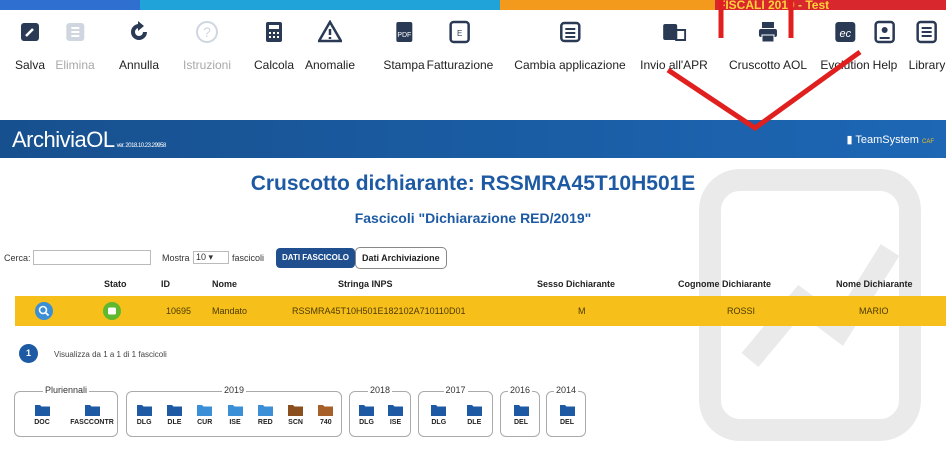 Image resolution: width=946 pixels, height=450 pixels. I want to click on toolbar-help-button: Help, so click(885, 46).